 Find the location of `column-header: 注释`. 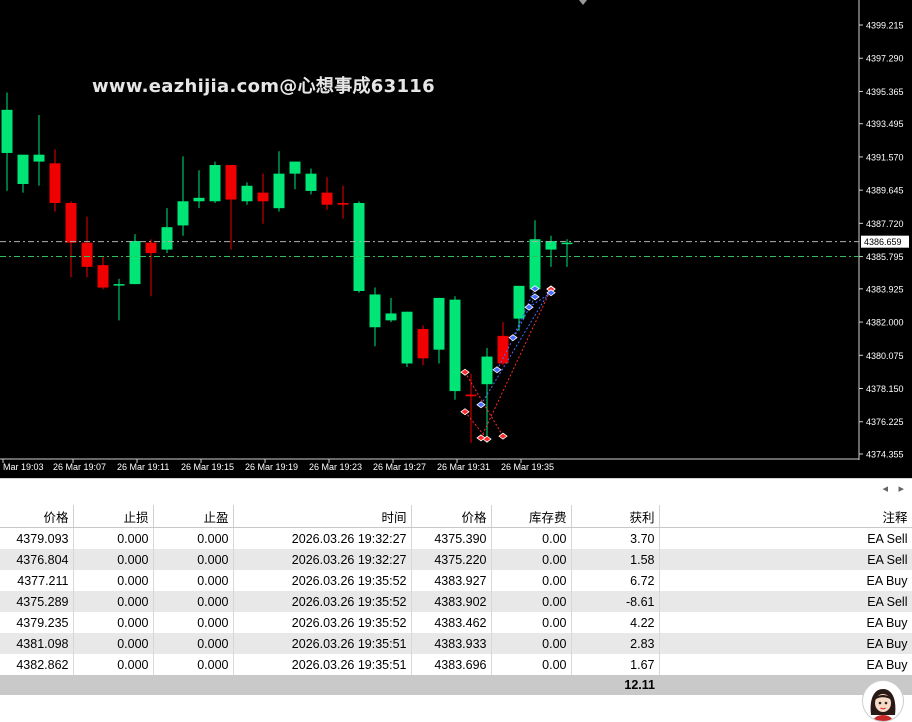

column-header: 注释 is located at coordinates (785, 516).